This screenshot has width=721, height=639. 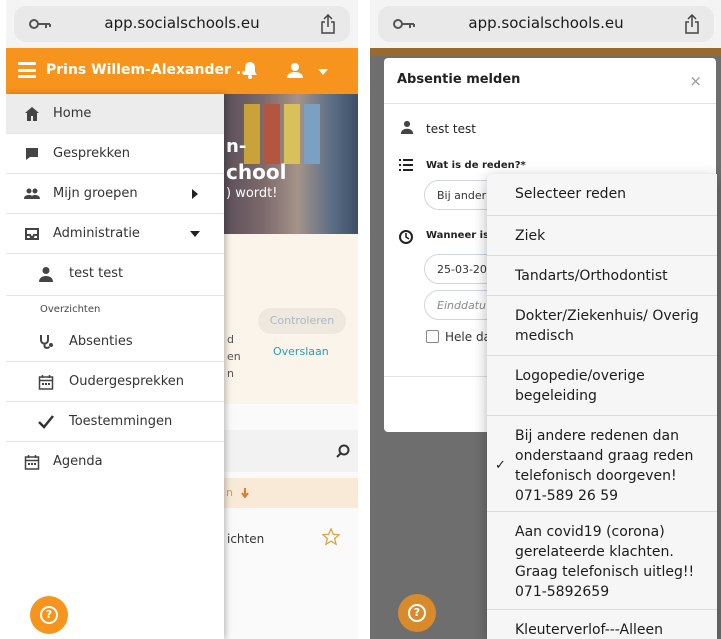 I want to click on menu-item-administratie: Administratie, so click(x=115, y=234).